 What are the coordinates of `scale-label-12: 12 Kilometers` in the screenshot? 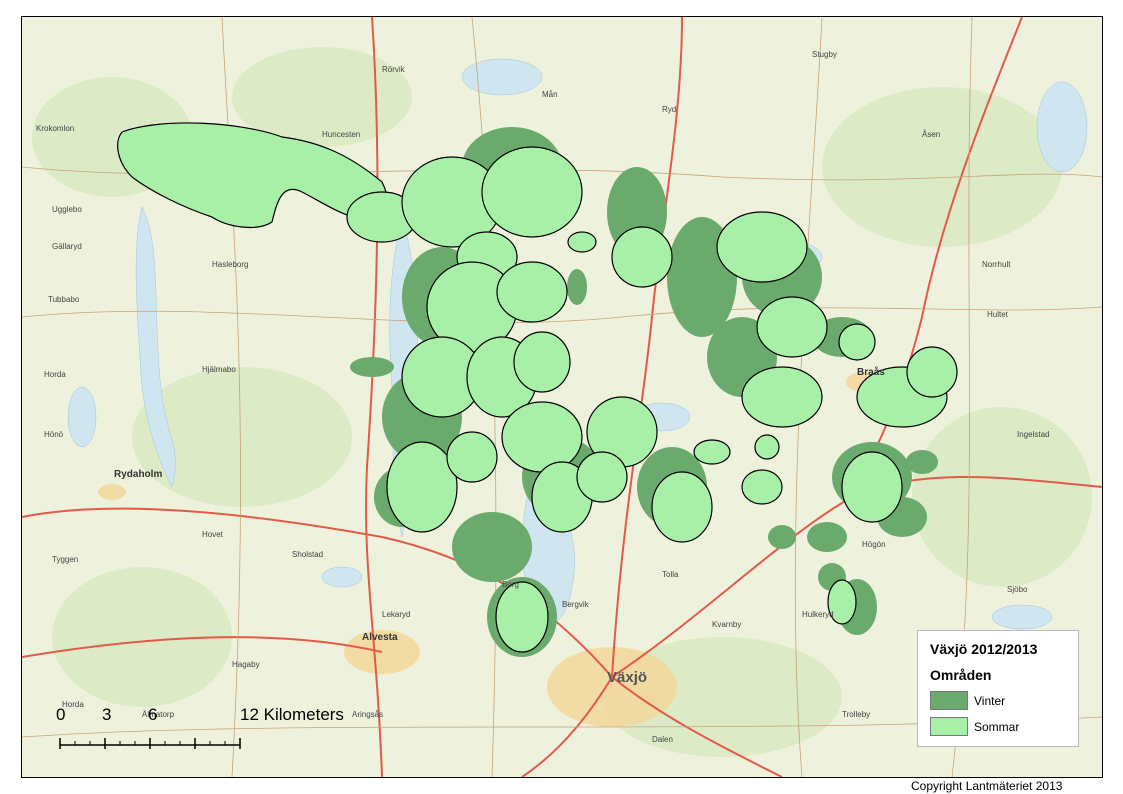 It's located at (292, 714).